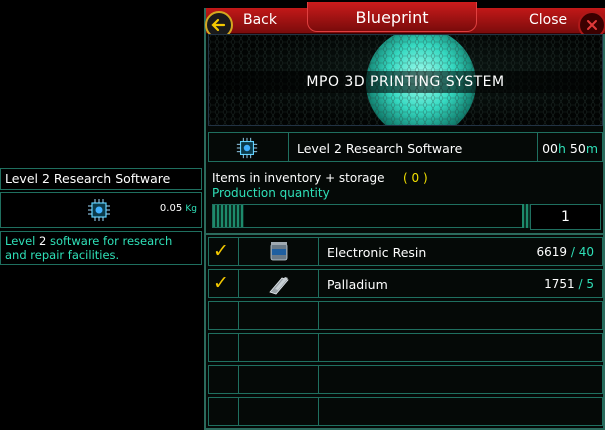  I want to click on material-row: ✓ Palladium 1751 / 5, so click(405, 283).